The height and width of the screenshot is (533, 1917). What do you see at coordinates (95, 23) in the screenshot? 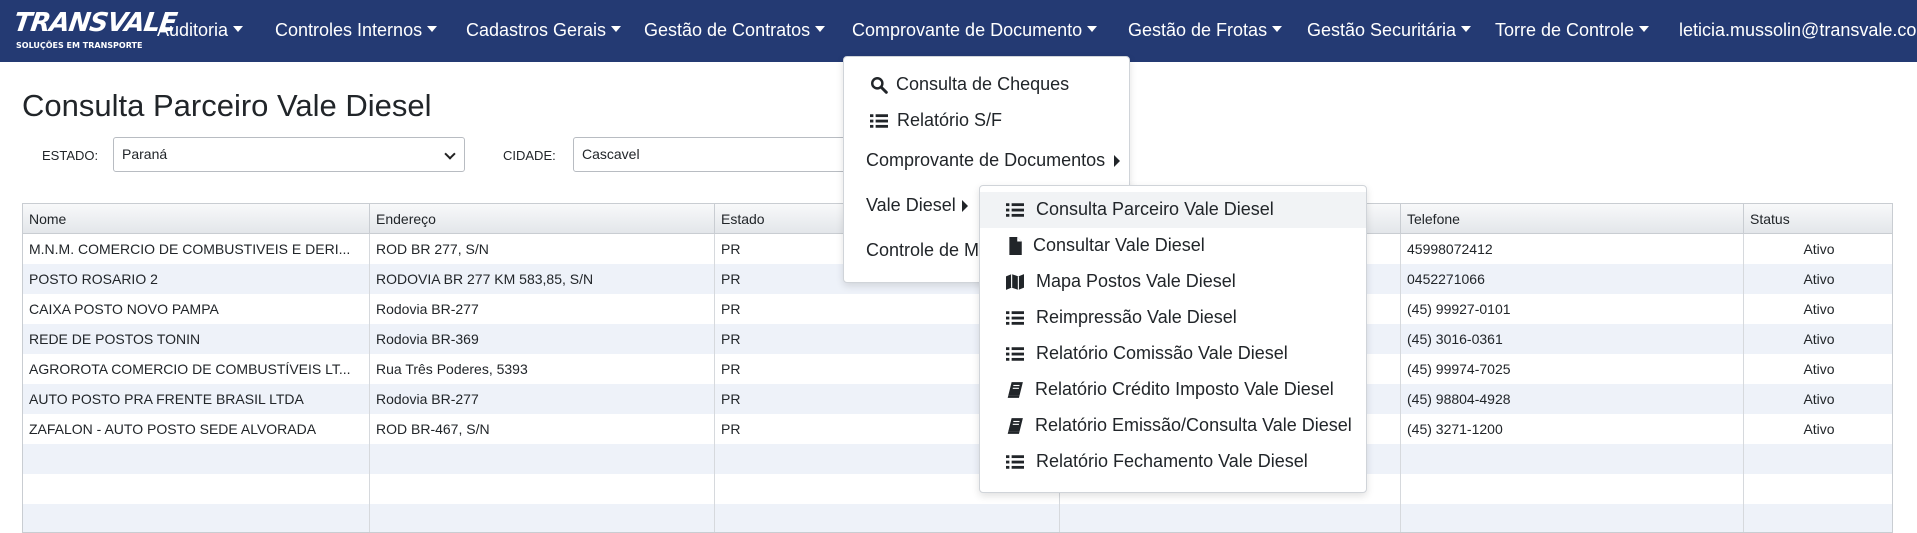
I see `logo-wordmark: TRANSVALE` at bounding box center [95, 23].